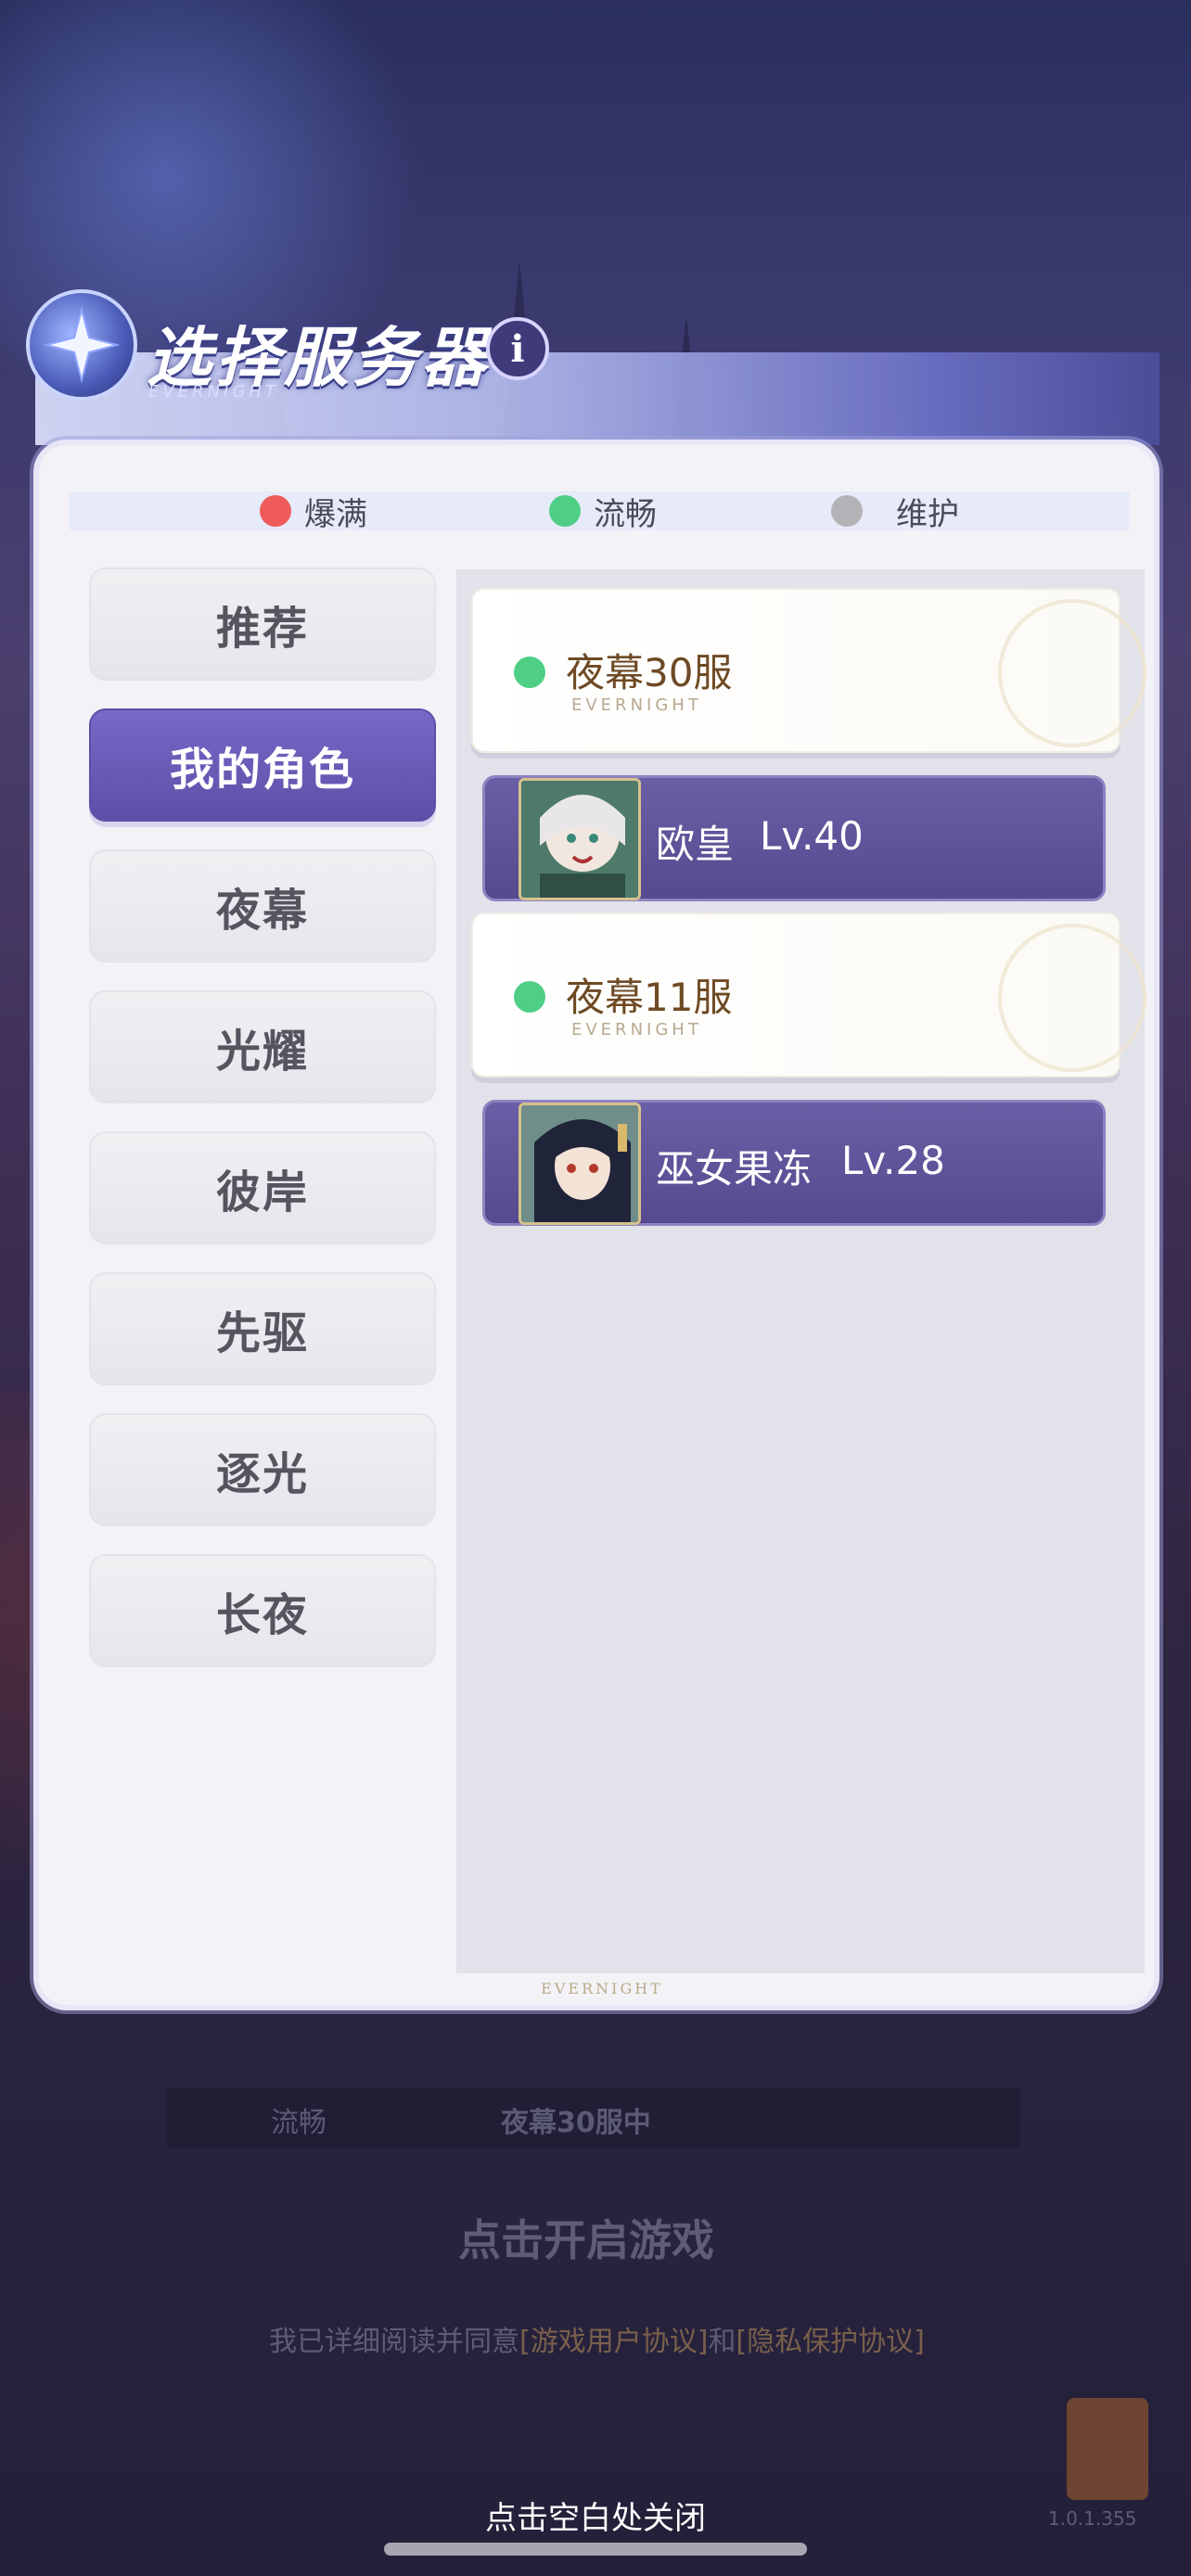  Describe the element at coordinates (262, 1470) in the screenshot. I see `tab-zhuguang: 逐光` at that location.